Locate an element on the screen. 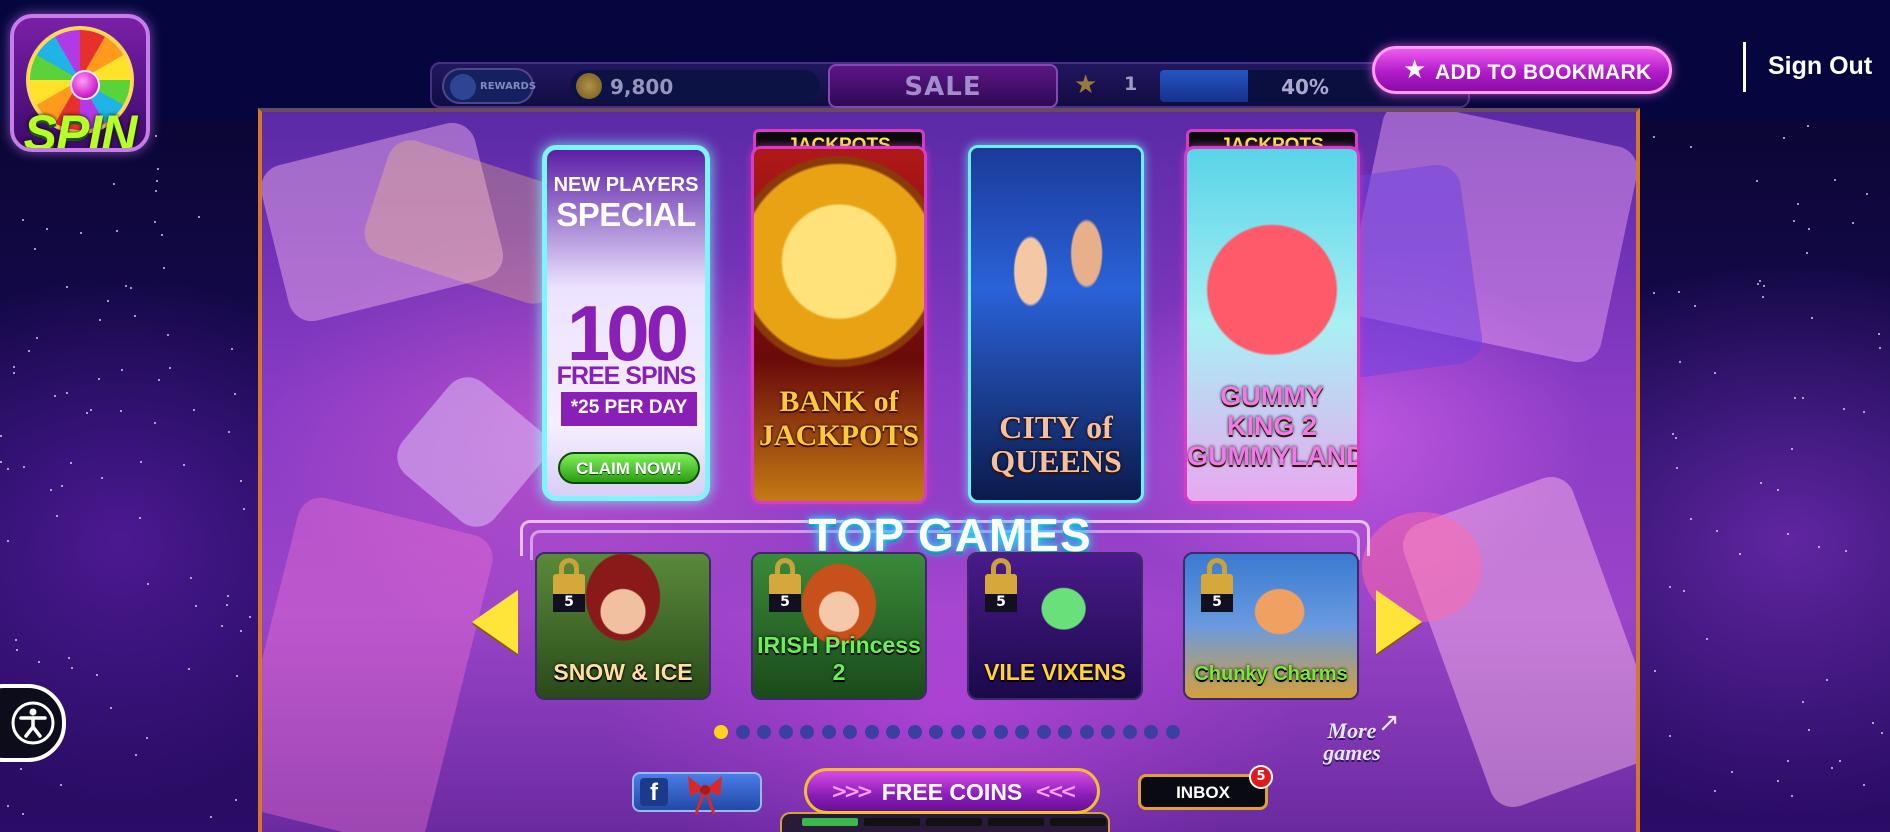  promo-spins-label: FREE SPINS is located at coordinates (626, 376).